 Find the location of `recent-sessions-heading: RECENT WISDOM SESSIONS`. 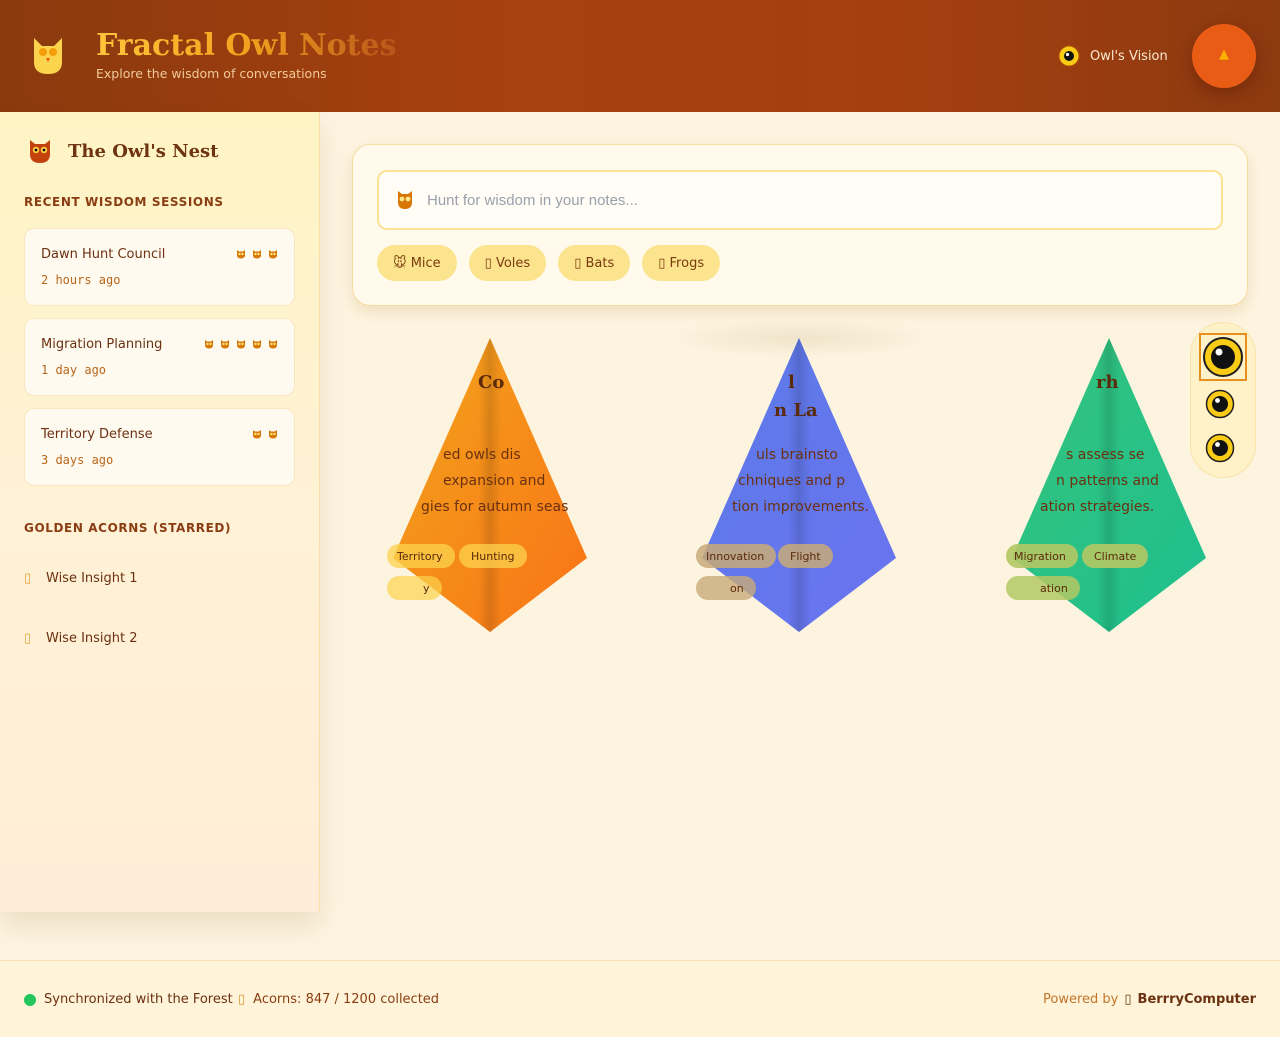

recent-sessions-heading: RECENT WISDOM SESSIONS is located at coordinates (124, 202).